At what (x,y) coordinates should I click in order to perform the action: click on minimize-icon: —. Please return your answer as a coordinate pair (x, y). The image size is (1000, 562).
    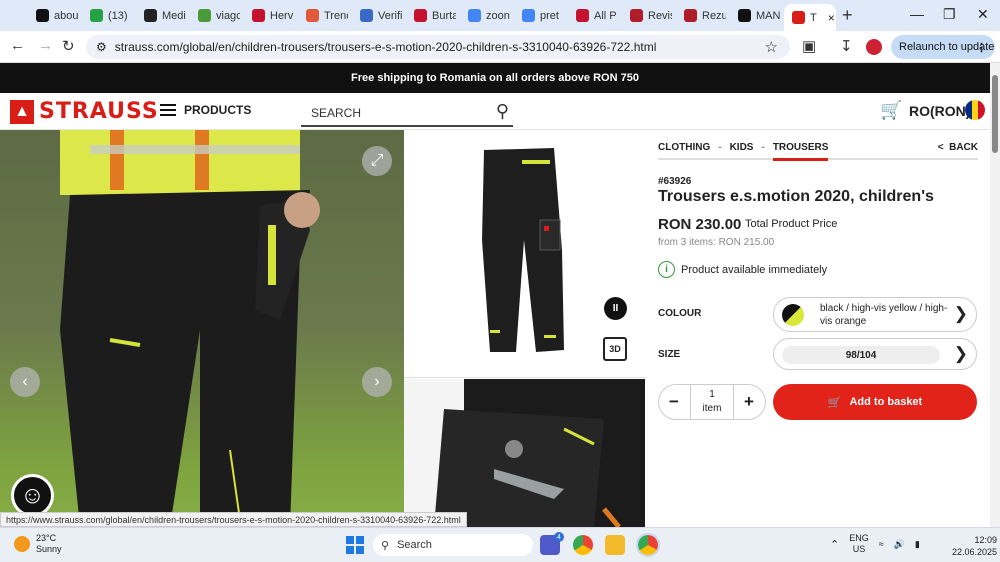
    Looking at the image, I should click on (917, 14).